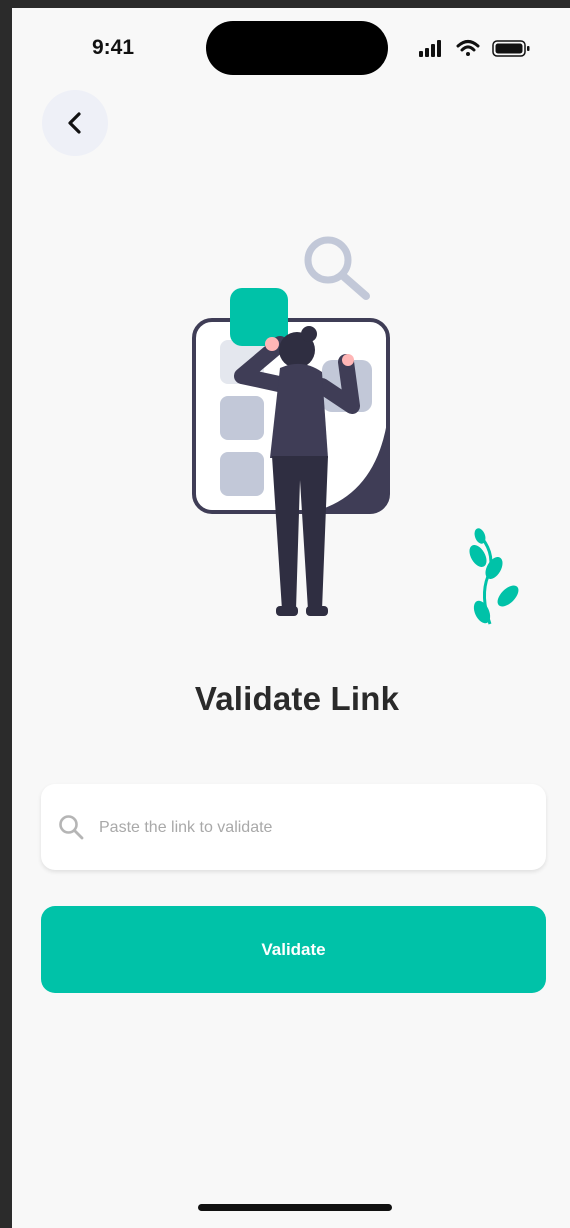 This screenshot has height=1228, width=570. Describe the element at coordinates (71, 827) in the screenshot. I see `search-icon` at that location.